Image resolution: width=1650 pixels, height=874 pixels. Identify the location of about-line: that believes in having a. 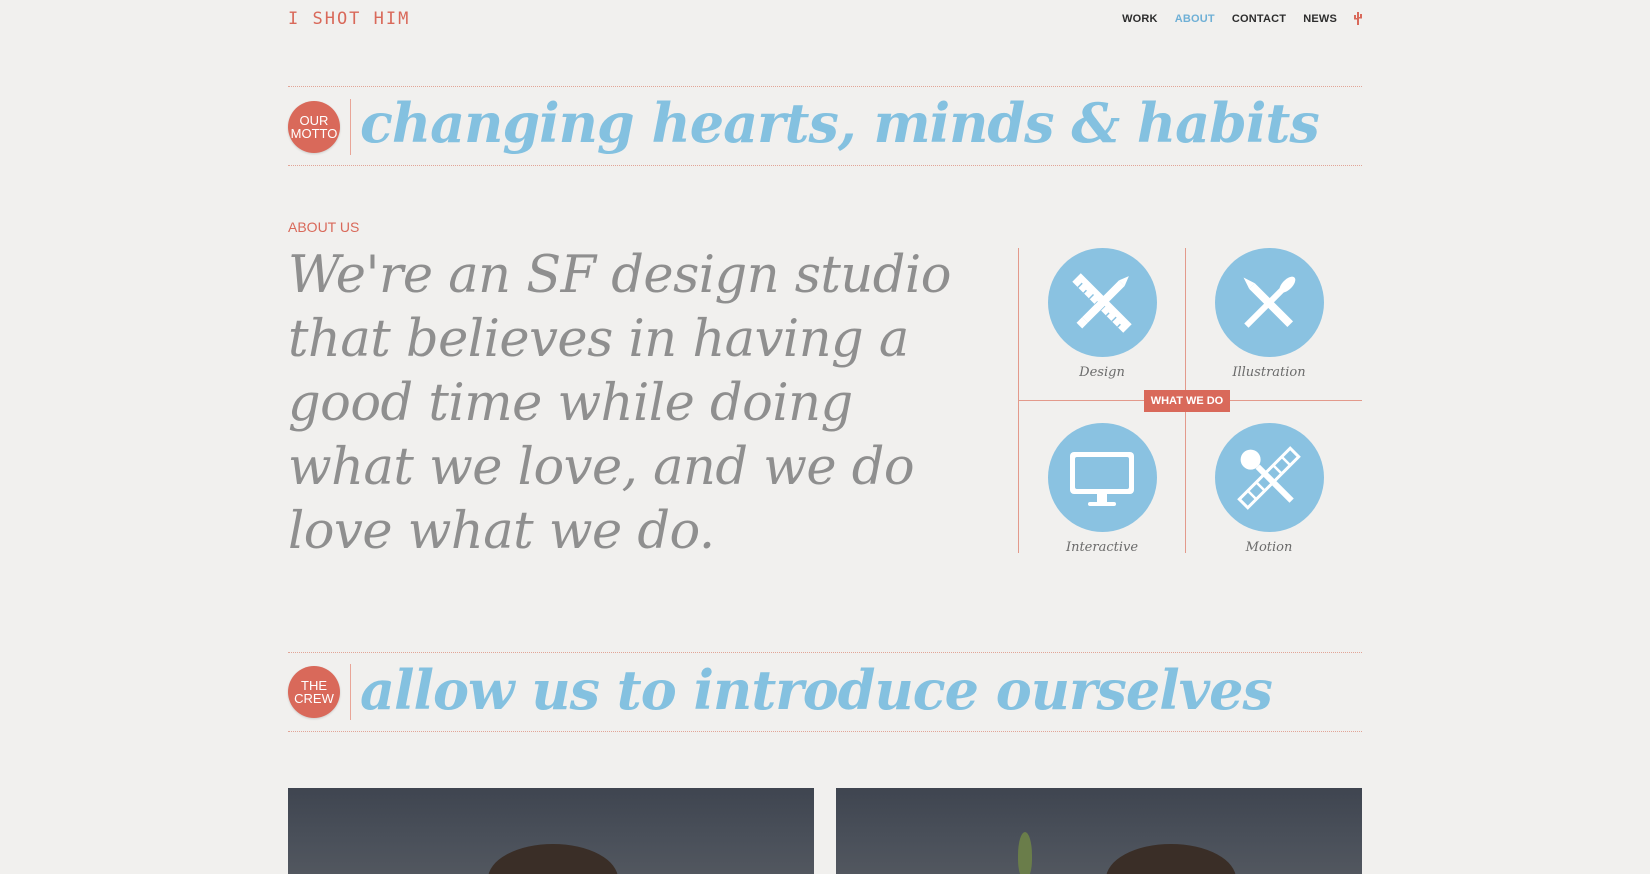
(598, 339).